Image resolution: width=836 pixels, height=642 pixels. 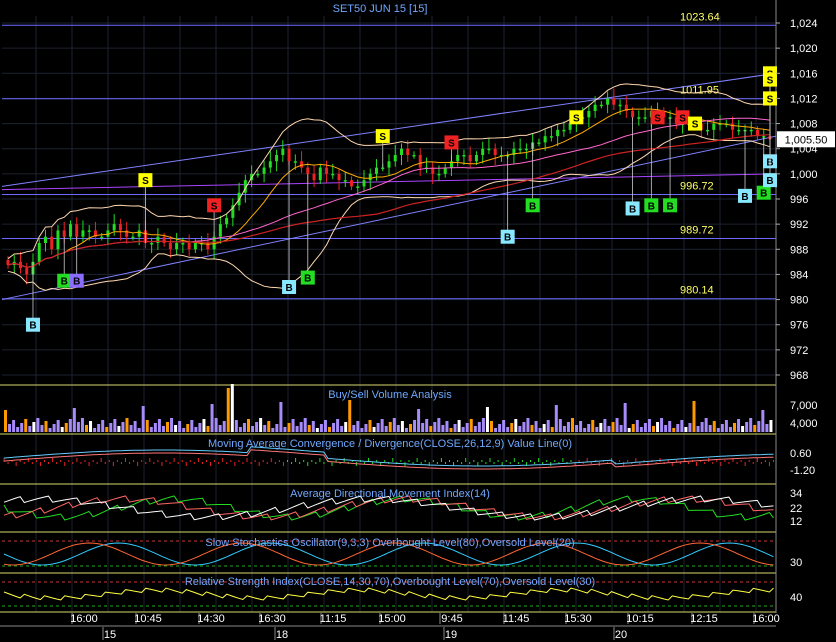 I want to click on date-label: 15, so click(x=110, y=635).